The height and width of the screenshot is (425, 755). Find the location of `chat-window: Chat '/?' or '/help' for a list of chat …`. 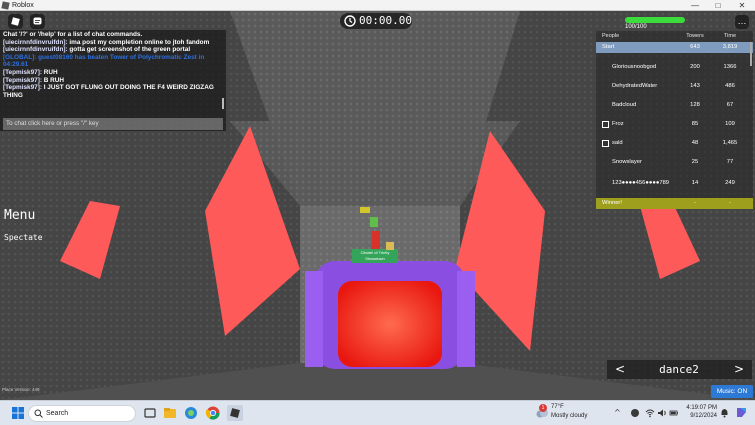

chat-window: Chat '/?' or '/help' for a list of chat … is located at coordinates (113, 80).